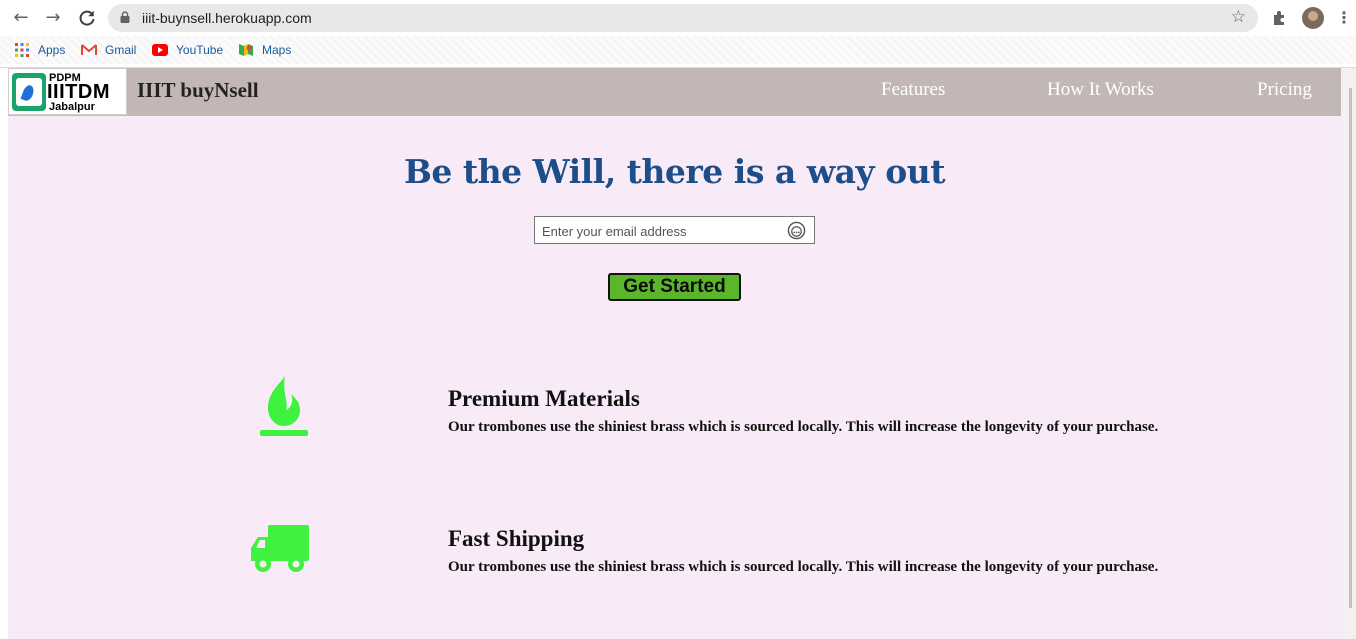  Describe the element at coordinates (674, 287) in the screenshot. I see `get-started-button: Get Started` at that location.